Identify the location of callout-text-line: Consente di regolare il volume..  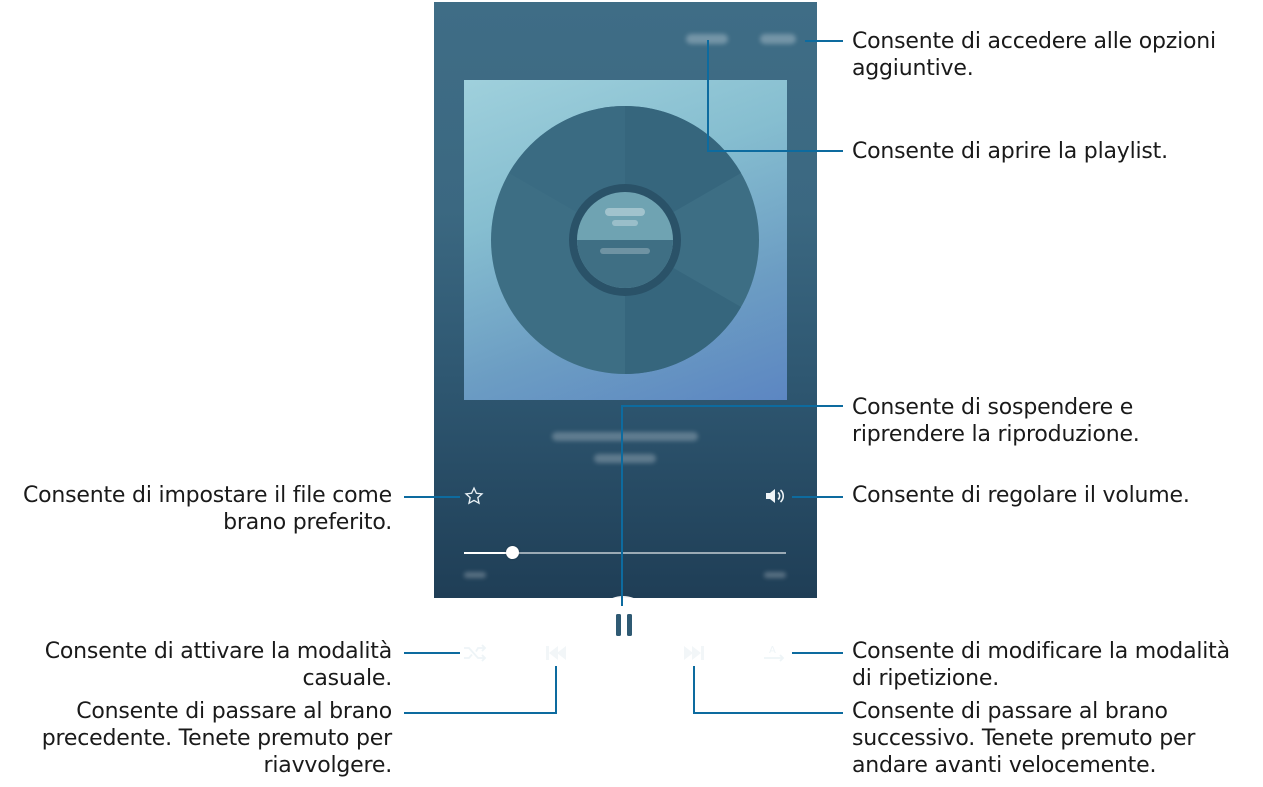
(1021, 495).